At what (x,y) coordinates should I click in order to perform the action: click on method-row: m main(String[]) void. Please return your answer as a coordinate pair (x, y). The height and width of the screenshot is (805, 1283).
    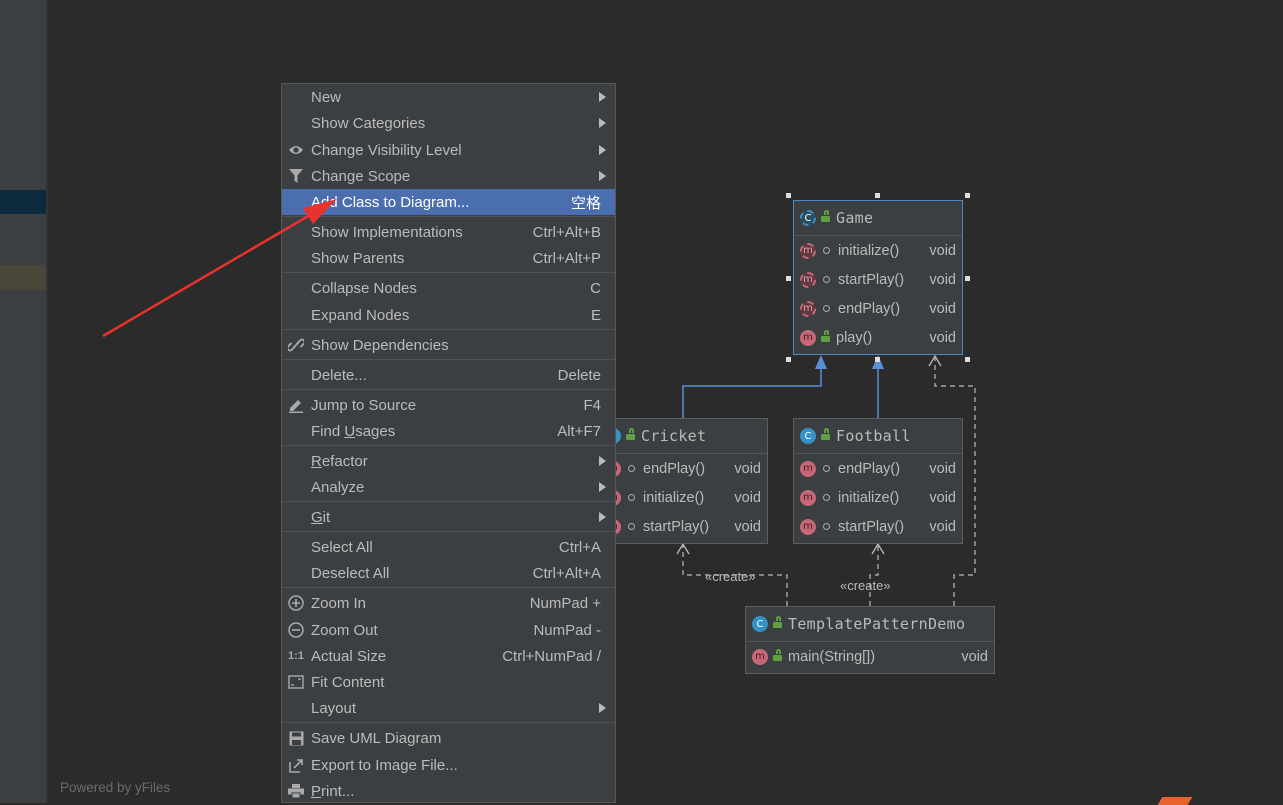
    Looking at the image, I should click on (870, 656).